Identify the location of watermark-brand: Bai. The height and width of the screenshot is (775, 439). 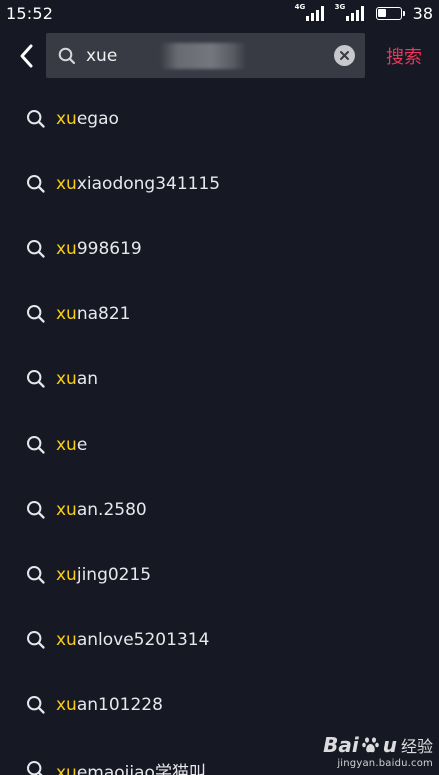
(341, 745).